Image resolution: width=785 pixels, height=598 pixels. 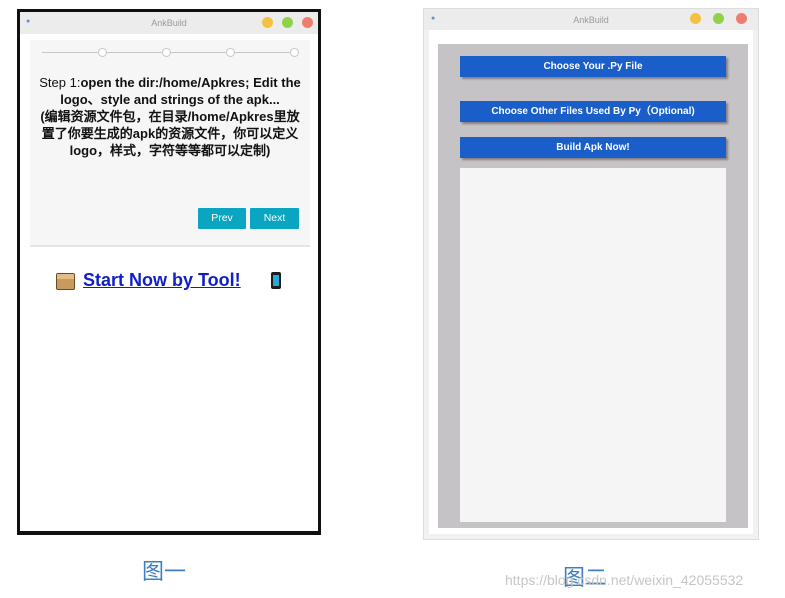 What do you see at coordinates (624, 580) in the screenshot?
I see `watermark-url: https://blog.csdn.net/weixin_42055532` at bounding box center [624, 580].